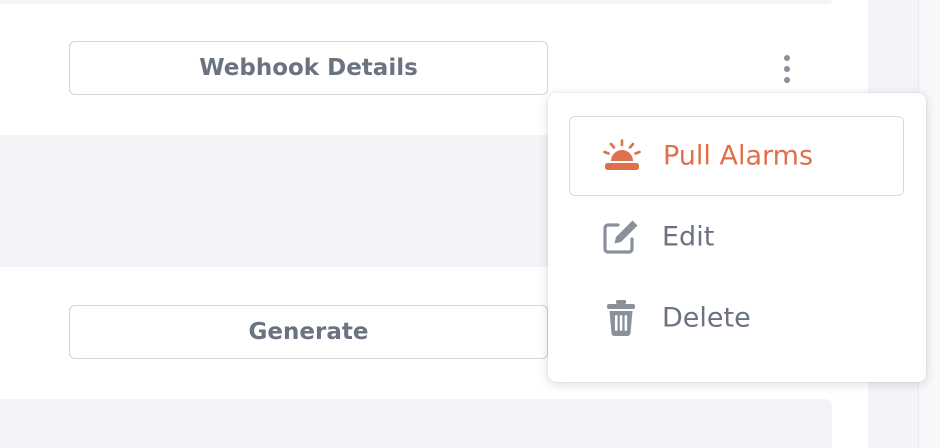 The height and width of the screenshot is (448, 940). I want to click on menu-item-delete: Delete, so click(736, 318).